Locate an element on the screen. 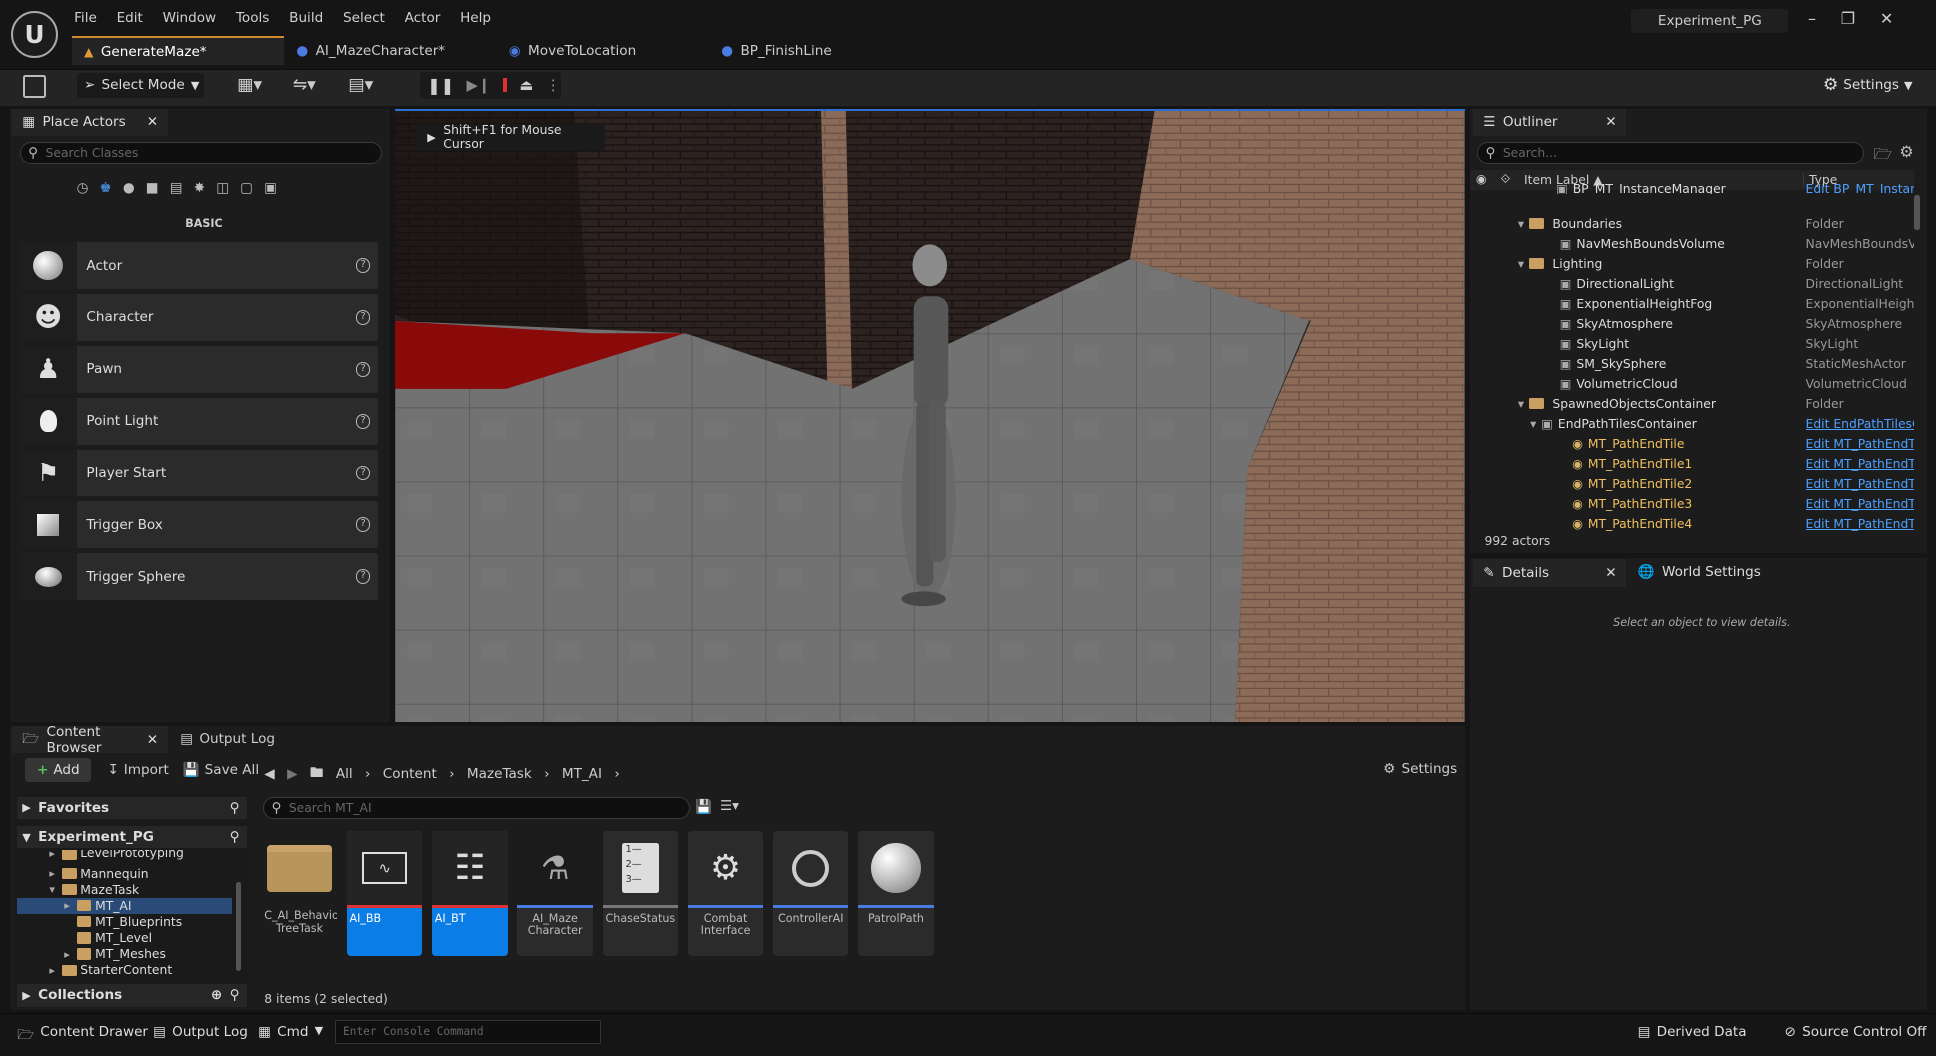 This screenshot has height=1056, width=1936. geometry-icon: ◫ is located at coordinates (222, 188).